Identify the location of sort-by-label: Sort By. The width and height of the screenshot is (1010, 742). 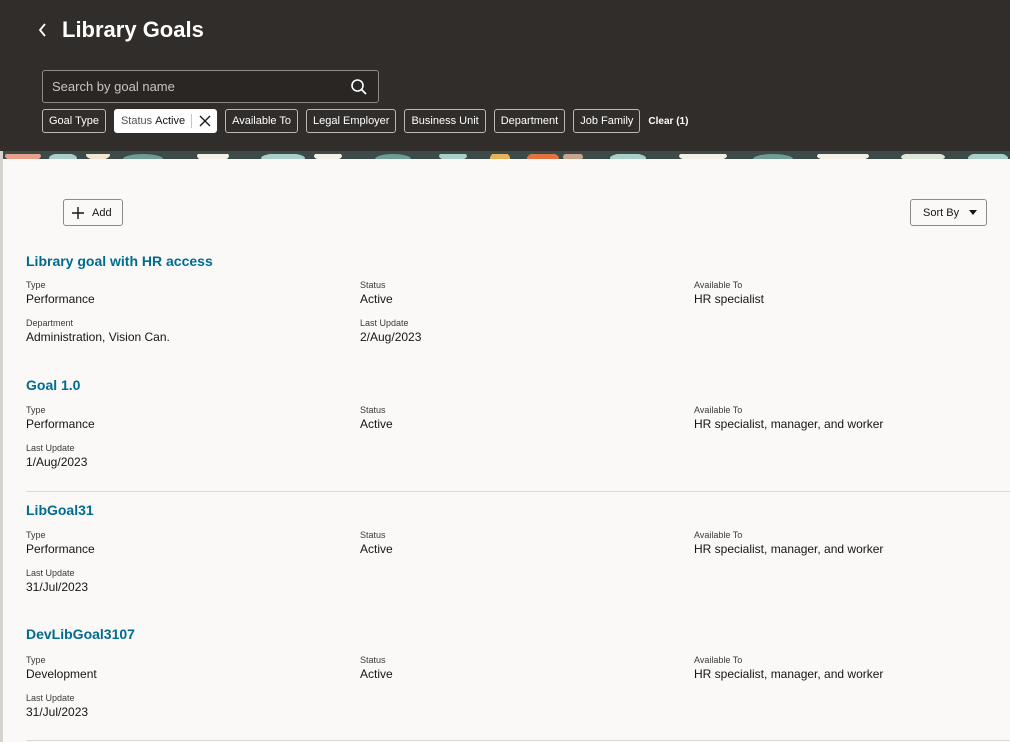
(941, 212).